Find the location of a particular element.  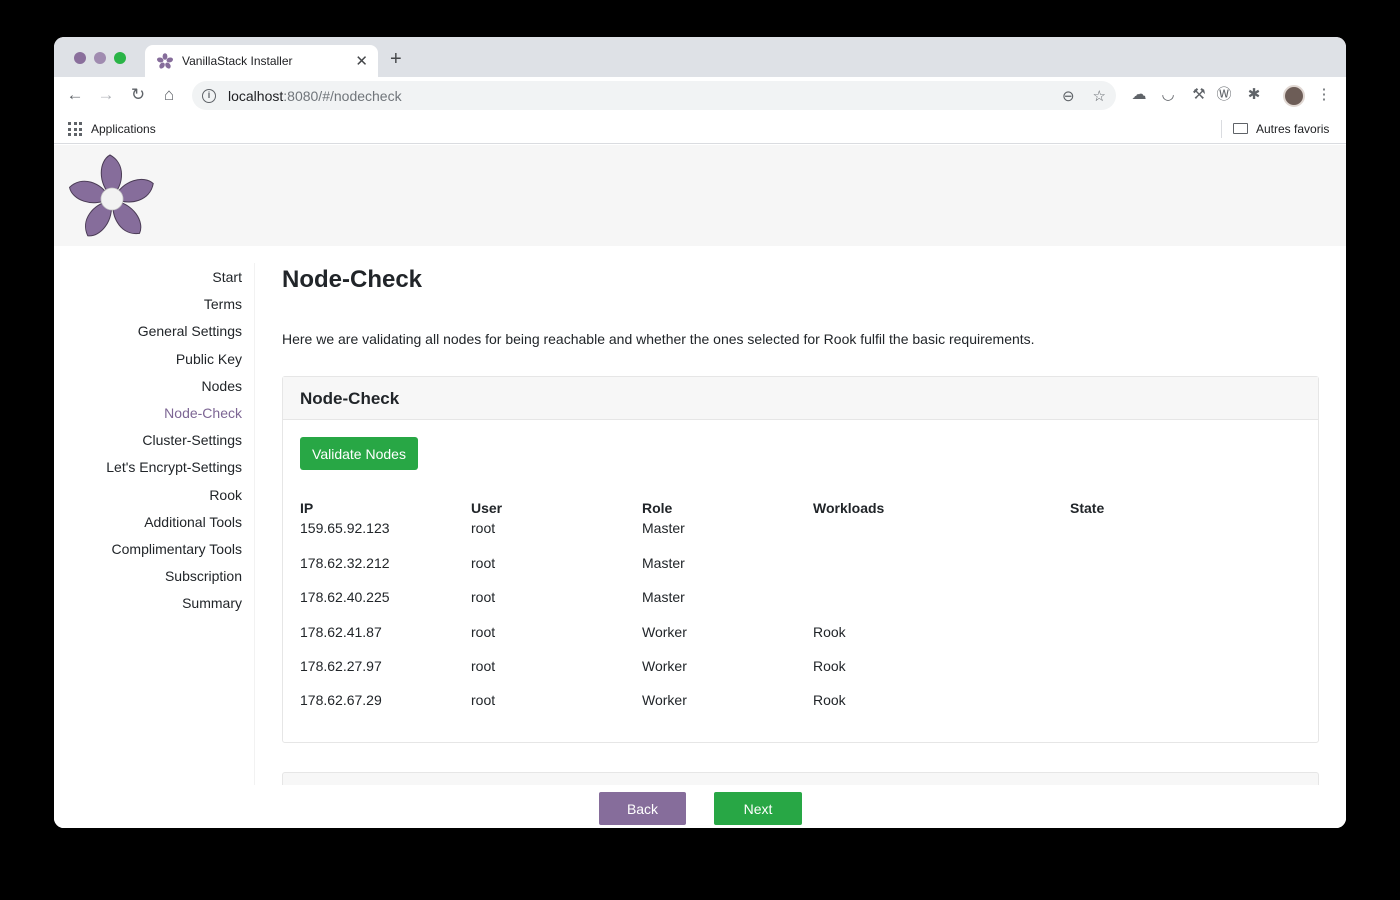

sidebar-item-summary: Summary is located at coordinates (148, 608).